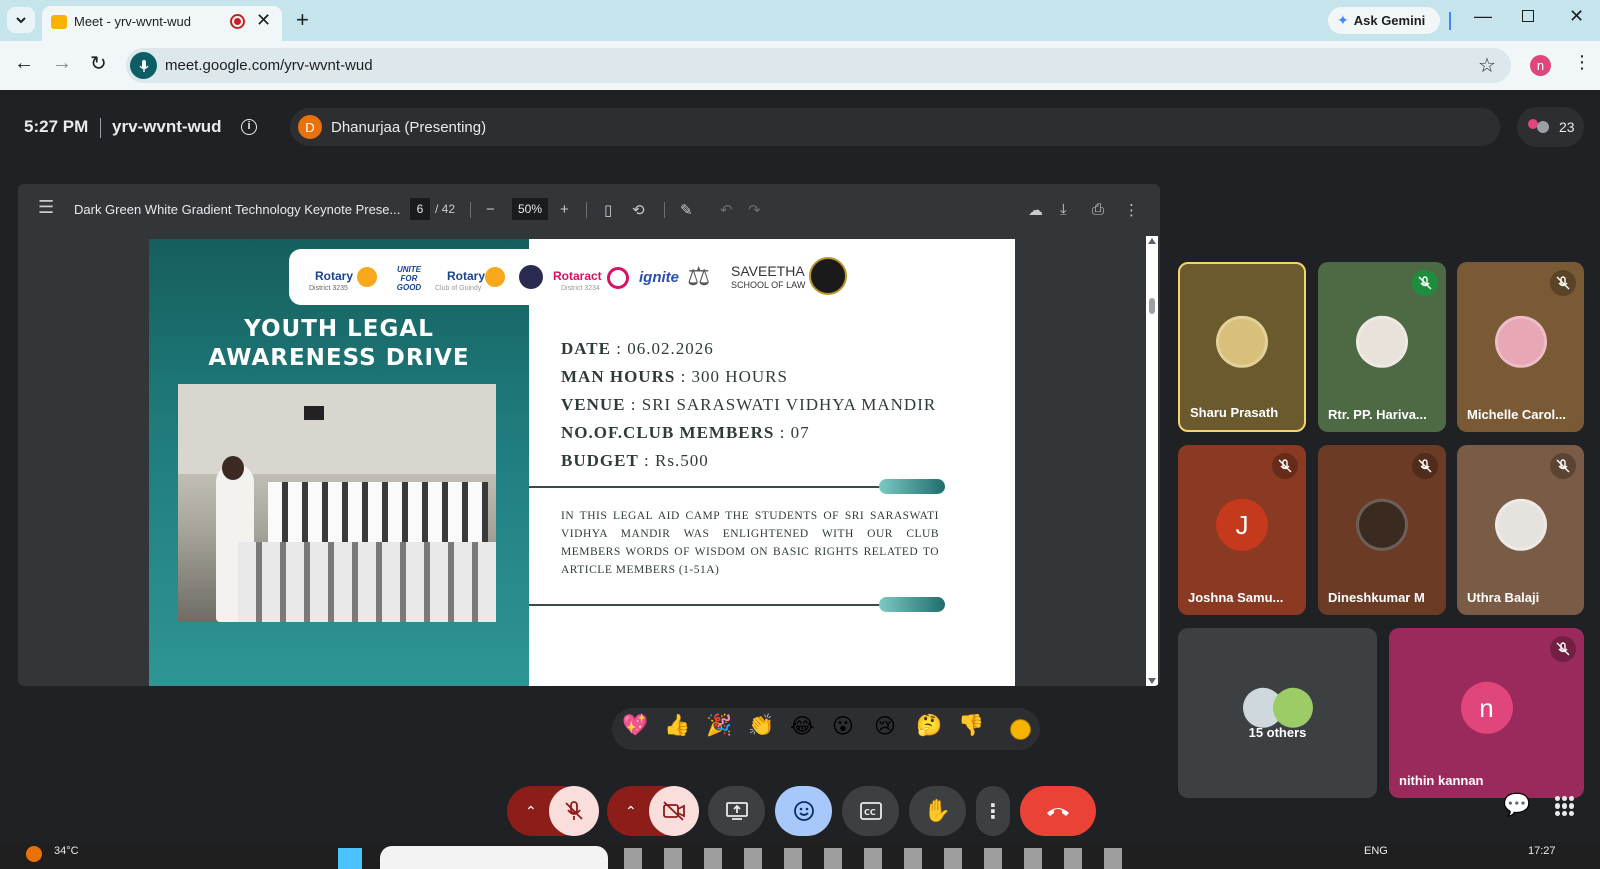  I want to click on reaction-emoji: 🎉, so click(719, 726).